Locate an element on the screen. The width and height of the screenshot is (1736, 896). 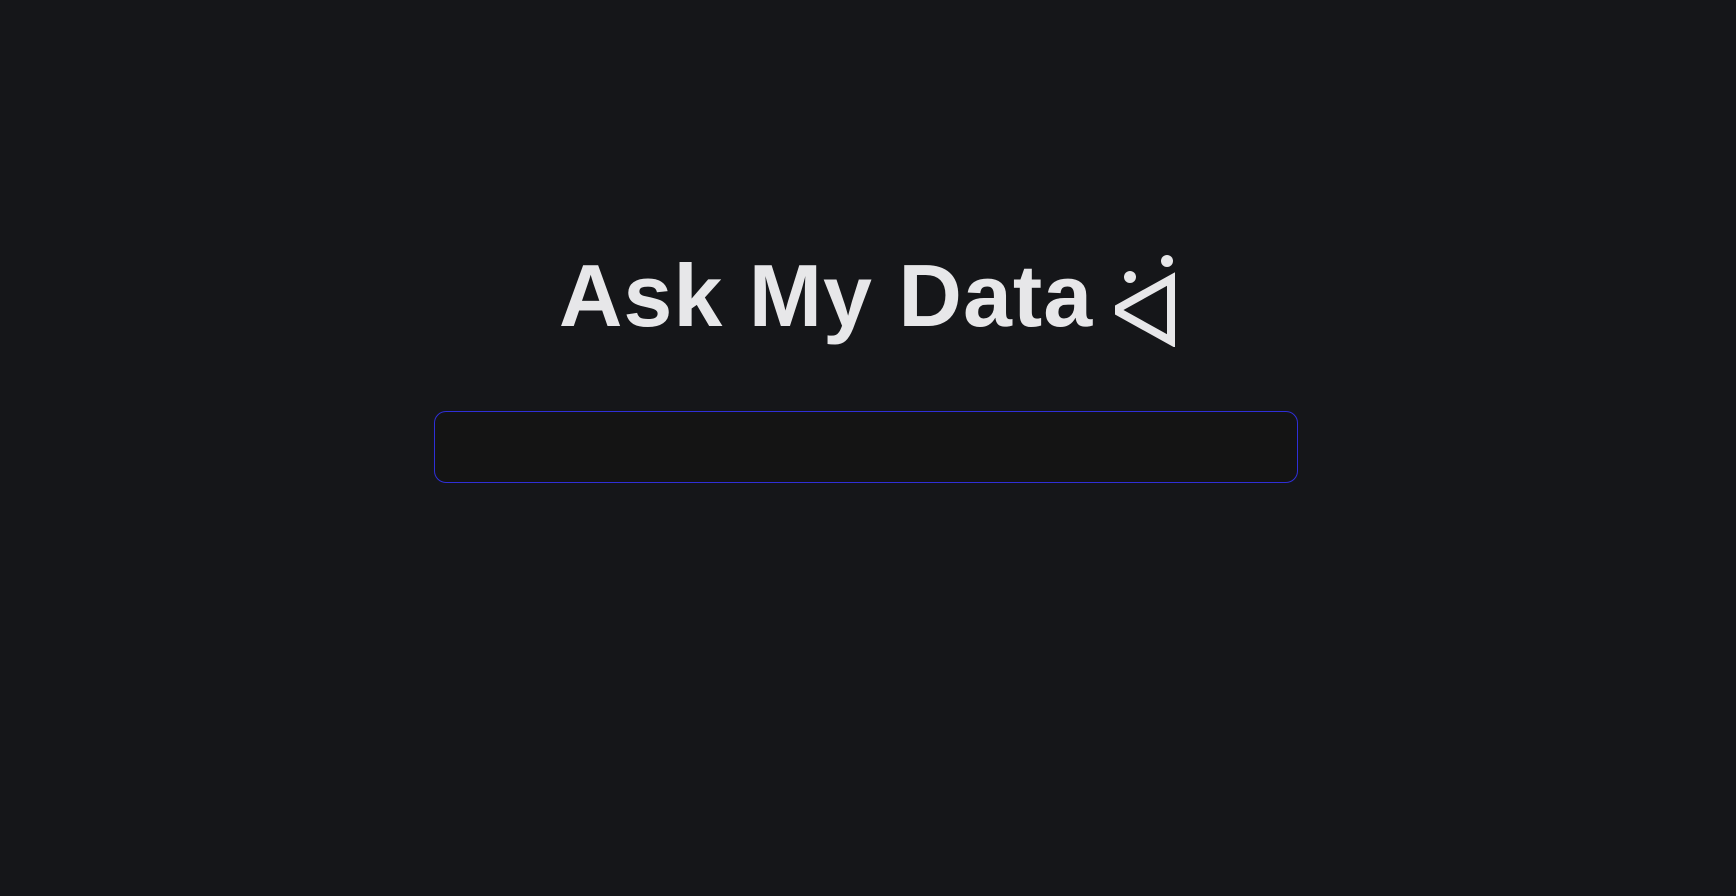
ai-spark-logo-icon is located at coordinates (1145, 301).